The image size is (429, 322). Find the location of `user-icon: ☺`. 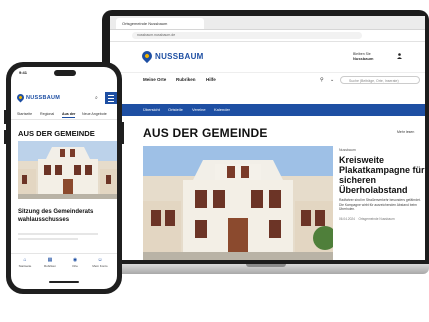

user-icon: ☺ is located at coordinates (100, 260).